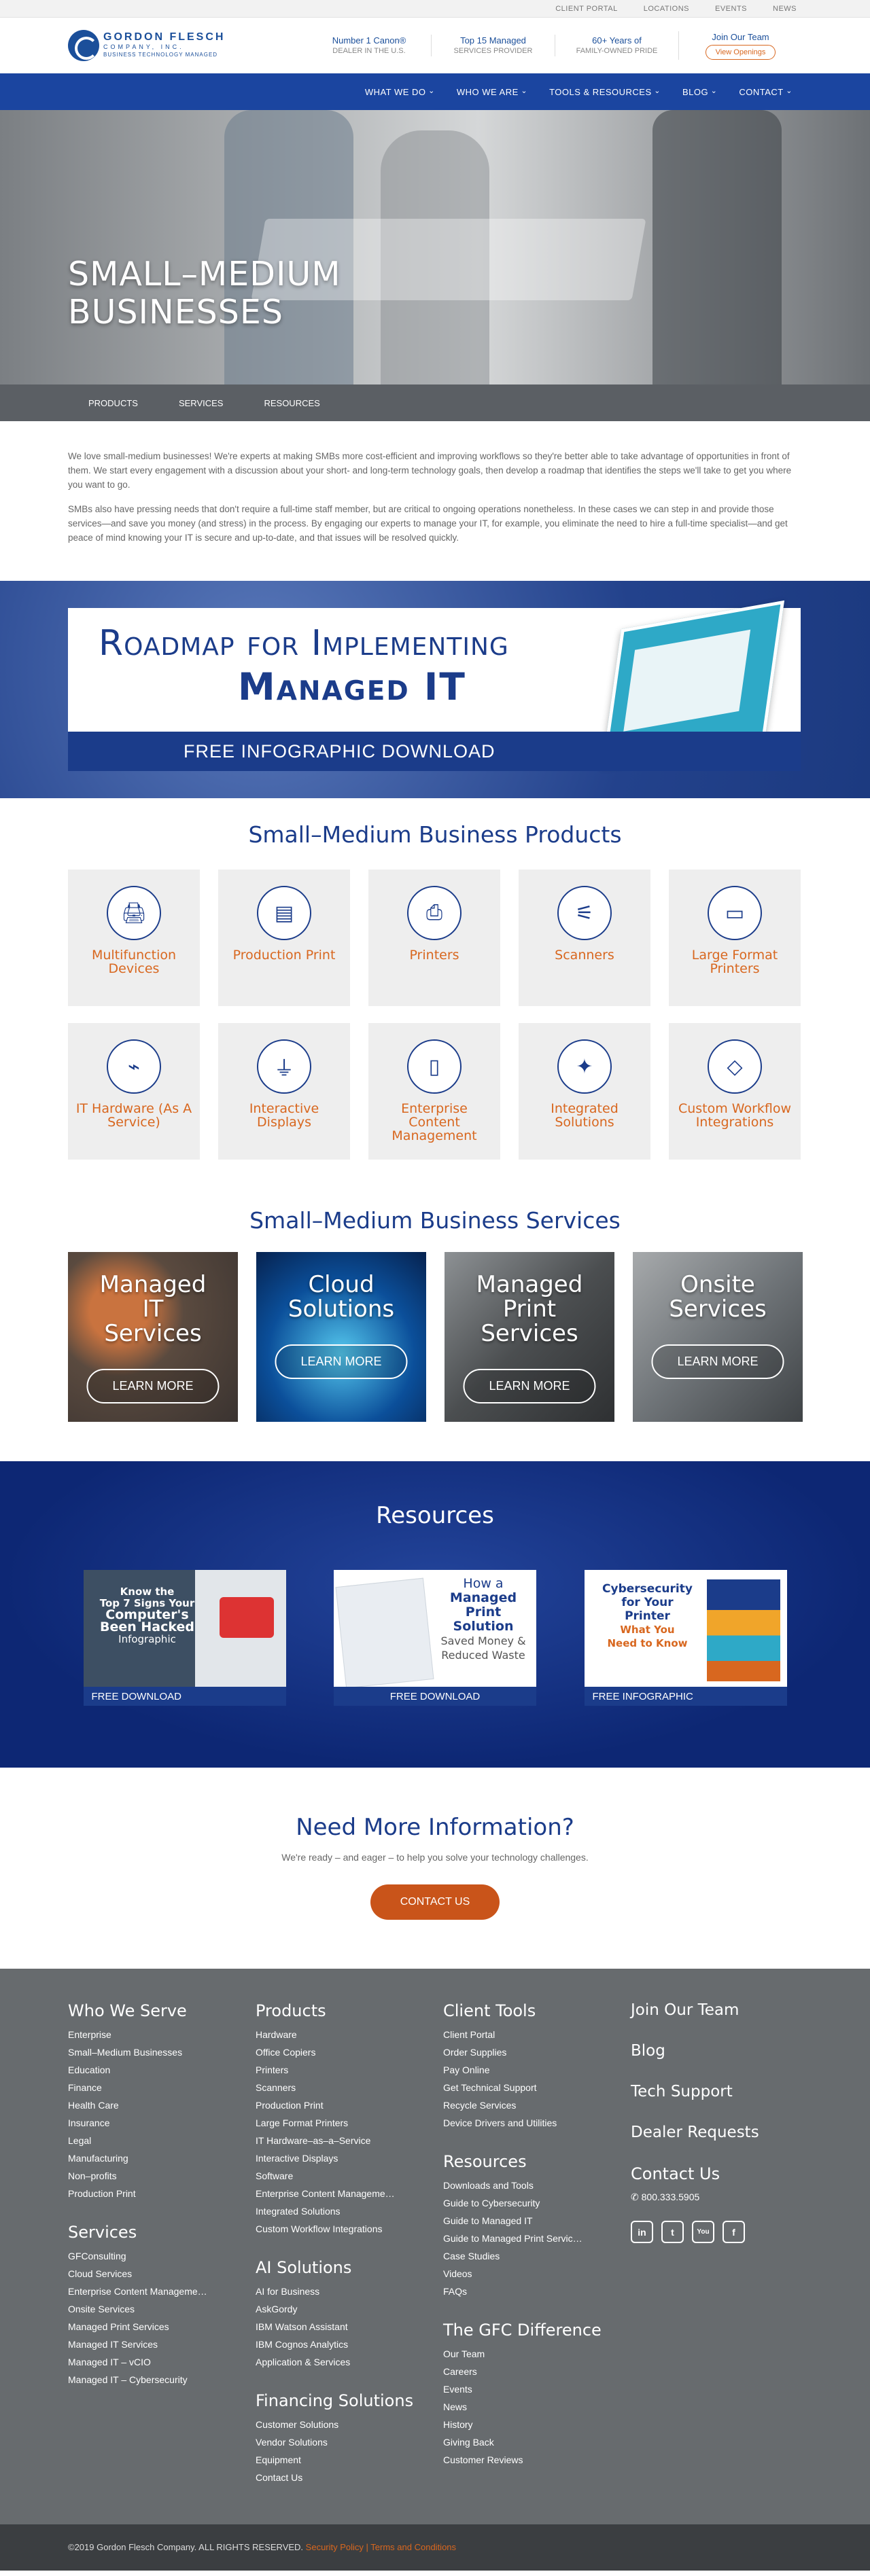 This screenshot has width=870, height=2576. I want to click on facebook-icon: f, so click(734, 2232).